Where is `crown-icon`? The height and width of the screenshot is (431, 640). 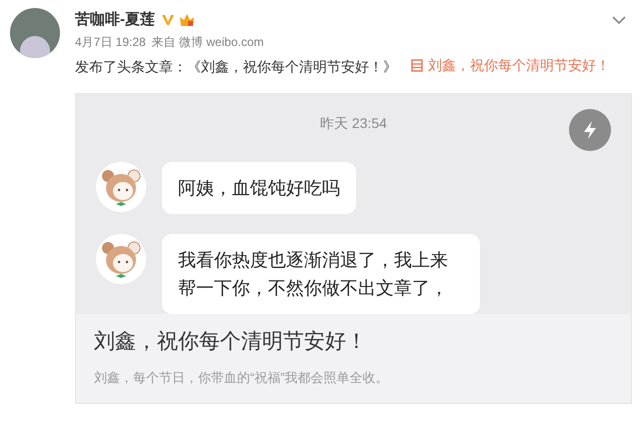
crown-icon is located at coordinates (187, 20).